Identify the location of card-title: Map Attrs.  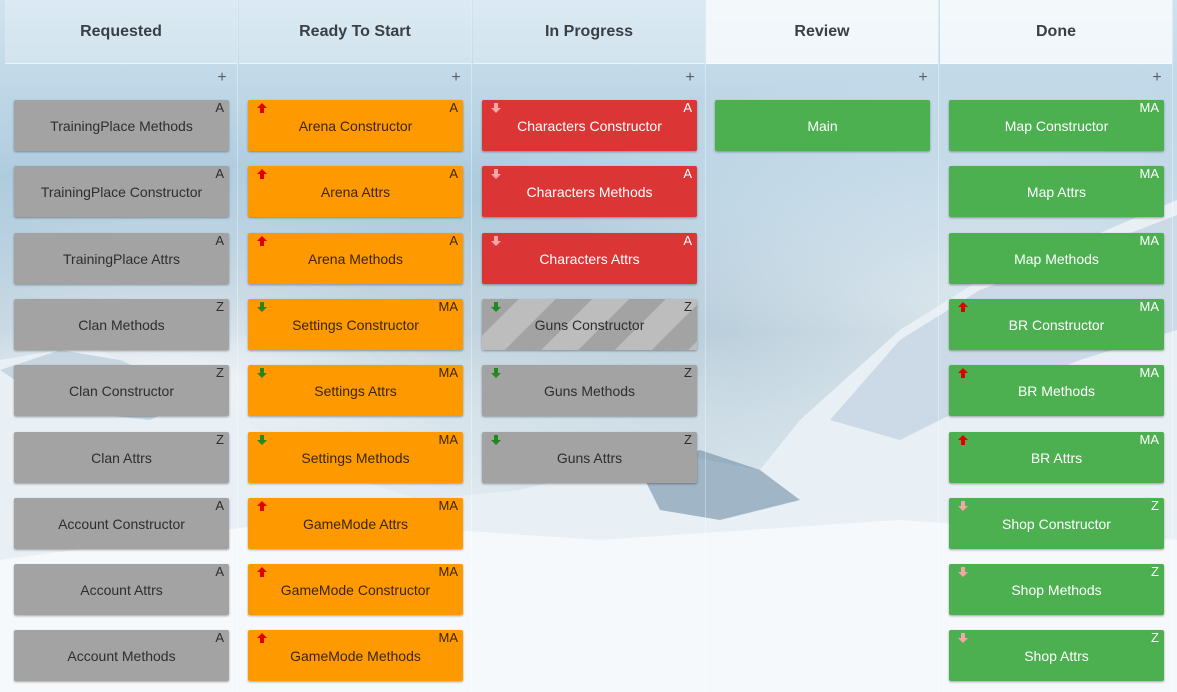
(1056, 191).